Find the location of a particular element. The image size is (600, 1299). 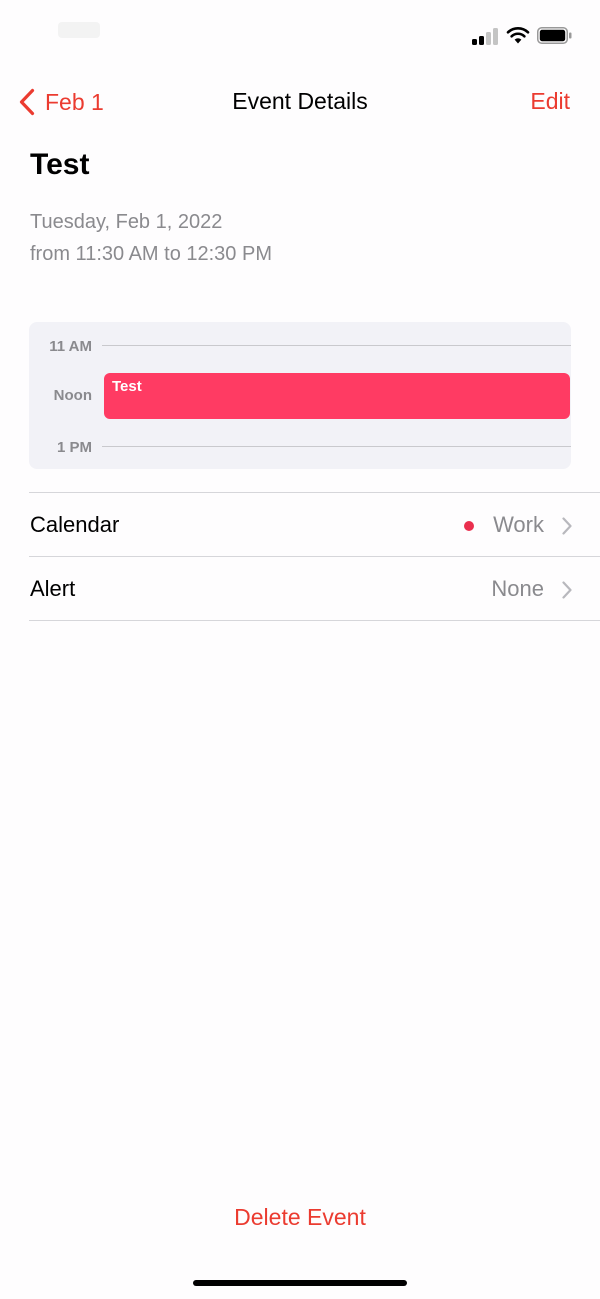

delete-event-button: Delete Event is located at coordinates (300, 1217).